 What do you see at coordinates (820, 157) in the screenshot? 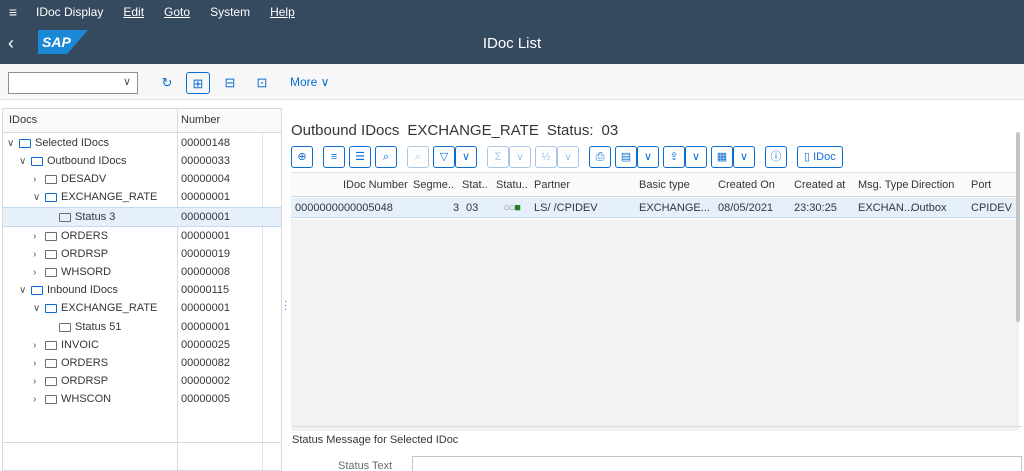
I see `display-idoc-button: ▯ IDoc` at bounding box center [820, 157].